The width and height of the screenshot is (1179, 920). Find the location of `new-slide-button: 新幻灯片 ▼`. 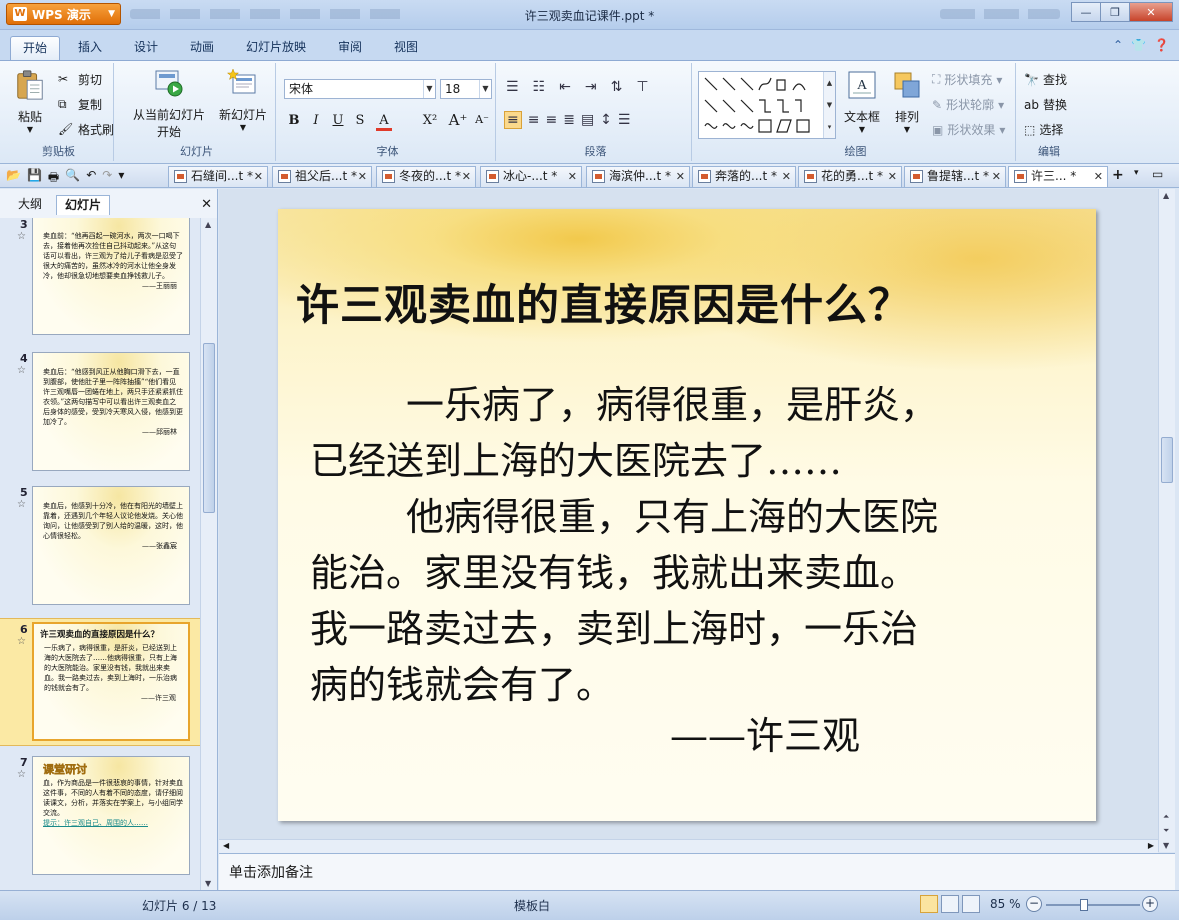

new-slide-button: 新幻灯片 ▼ is located at coordinates (243, 99).